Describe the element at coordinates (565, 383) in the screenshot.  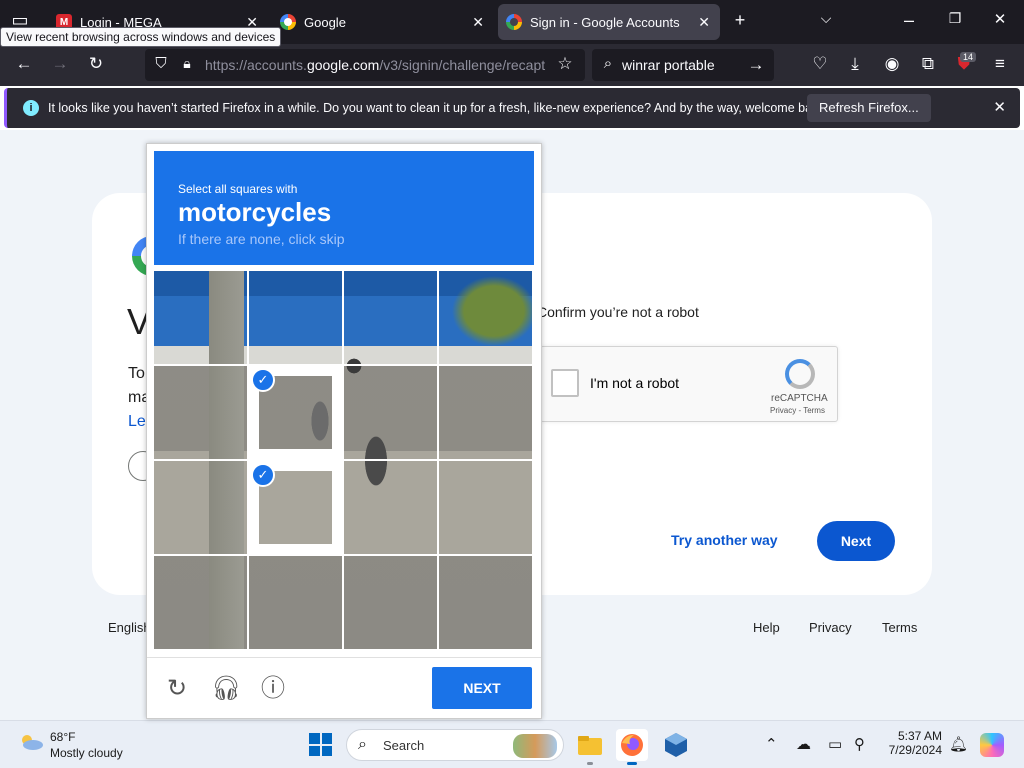
I see `recaptcha-checkbox` at that location.